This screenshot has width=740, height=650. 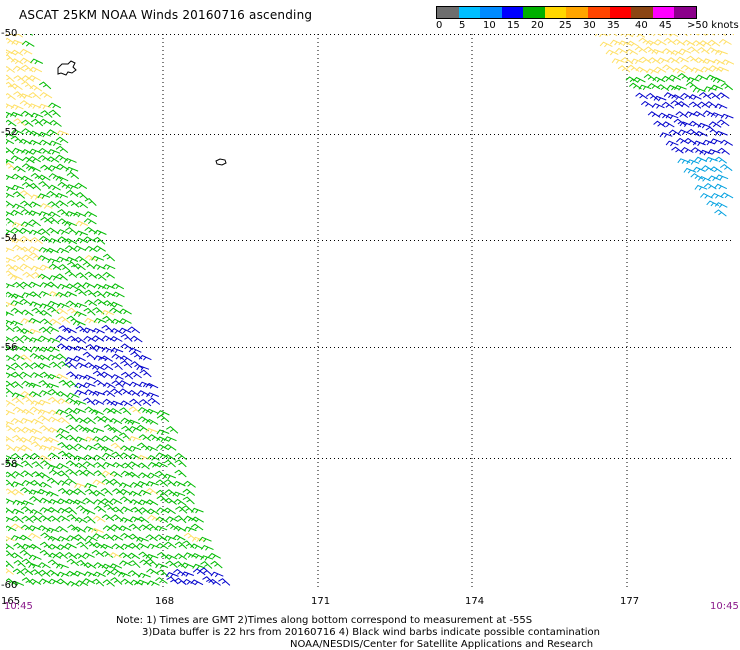 I want to click on lat-label-56: -56, so click(x=9, y=347).